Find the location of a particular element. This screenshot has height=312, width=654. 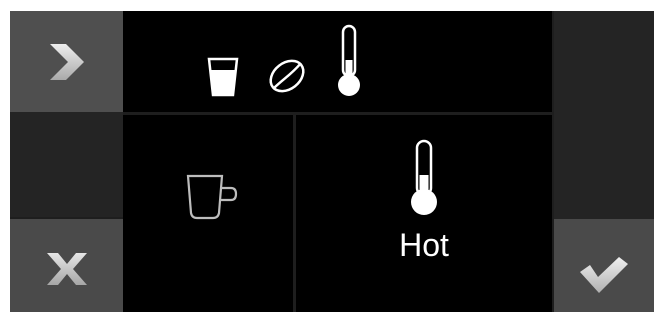

confirm-button is located at coordinates (604, 265).